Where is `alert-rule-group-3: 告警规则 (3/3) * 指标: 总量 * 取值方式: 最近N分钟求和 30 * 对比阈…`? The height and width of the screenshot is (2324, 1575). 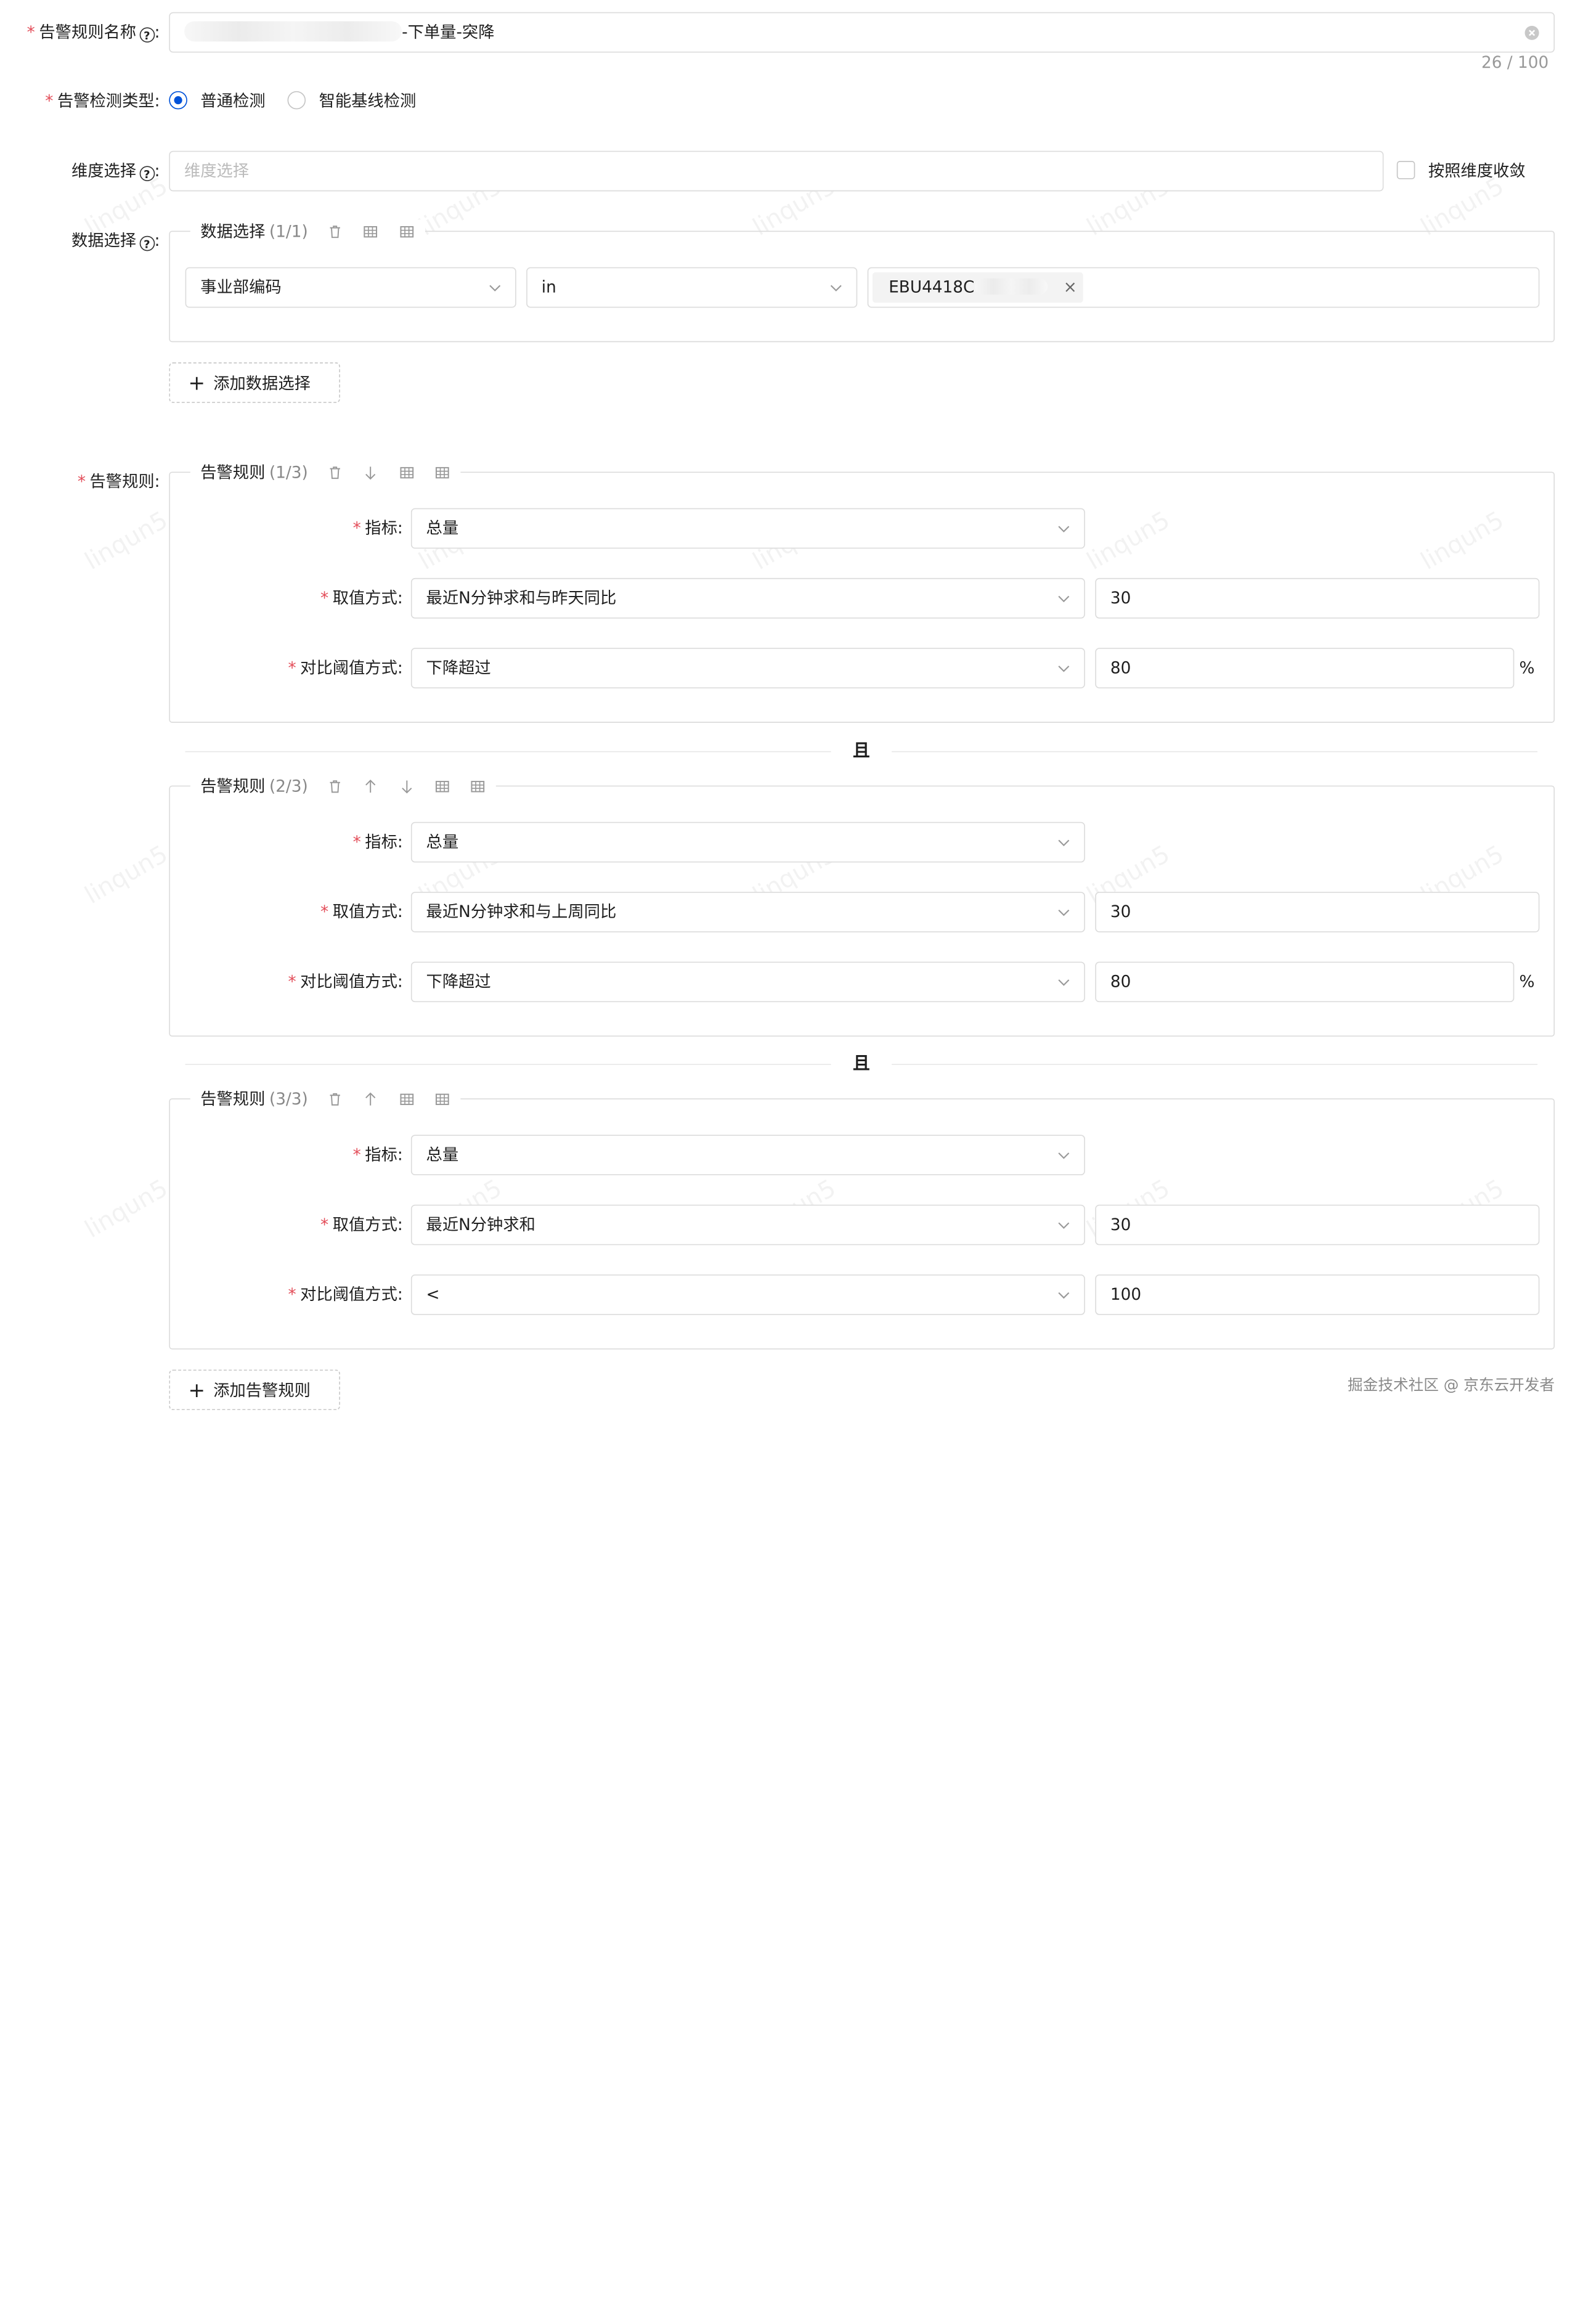
alert-rule-group-3: 告警规则 (3/3) * 指标: 总量 * 取值方式: 最近N分钟求和 30 * 对比阈… is located at coordinates (862, 1218).